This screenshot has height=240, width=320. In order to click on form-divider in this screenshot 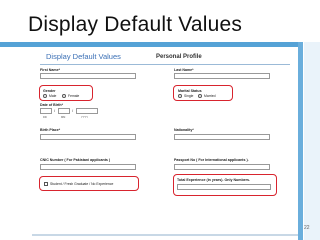, I will do `click(165, 64)`.